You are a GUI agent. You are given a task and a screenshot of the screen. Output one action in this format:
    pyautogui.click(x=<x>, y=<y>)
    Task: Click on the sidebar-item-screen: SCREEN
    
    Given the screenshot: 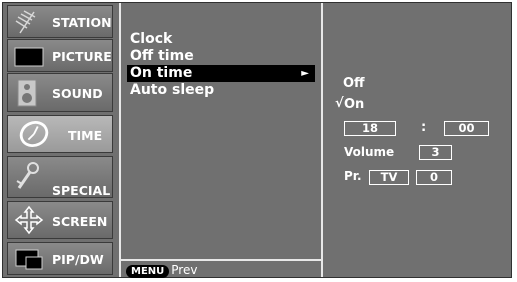 What is the action you would take?
    pyautogui.click(x=60, y=220)
    